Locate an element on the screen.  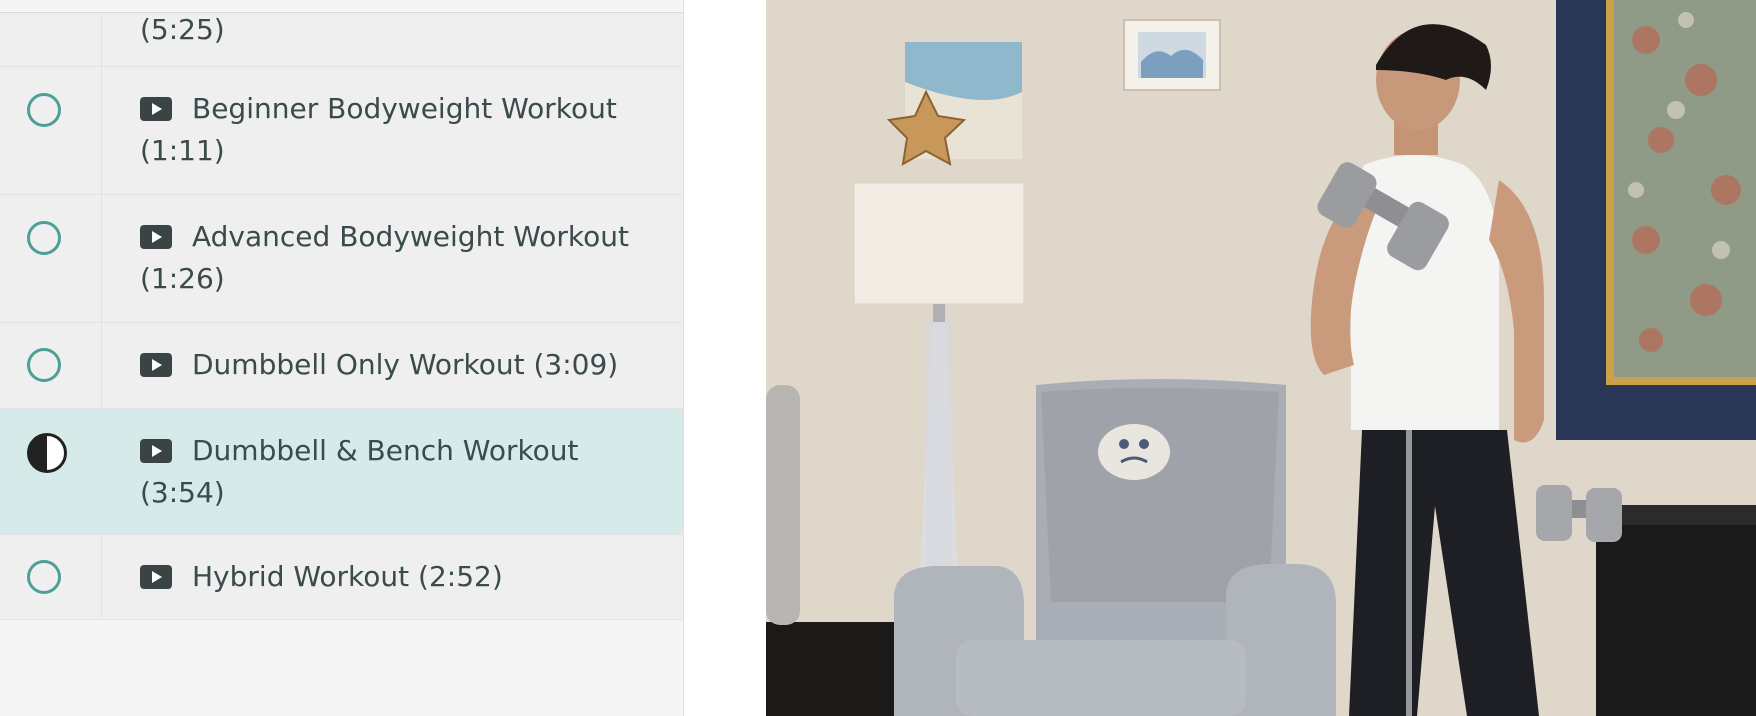
lesson-row: Beginner Bodyweight Workout (1:11) is located at coordinates (341, 131).